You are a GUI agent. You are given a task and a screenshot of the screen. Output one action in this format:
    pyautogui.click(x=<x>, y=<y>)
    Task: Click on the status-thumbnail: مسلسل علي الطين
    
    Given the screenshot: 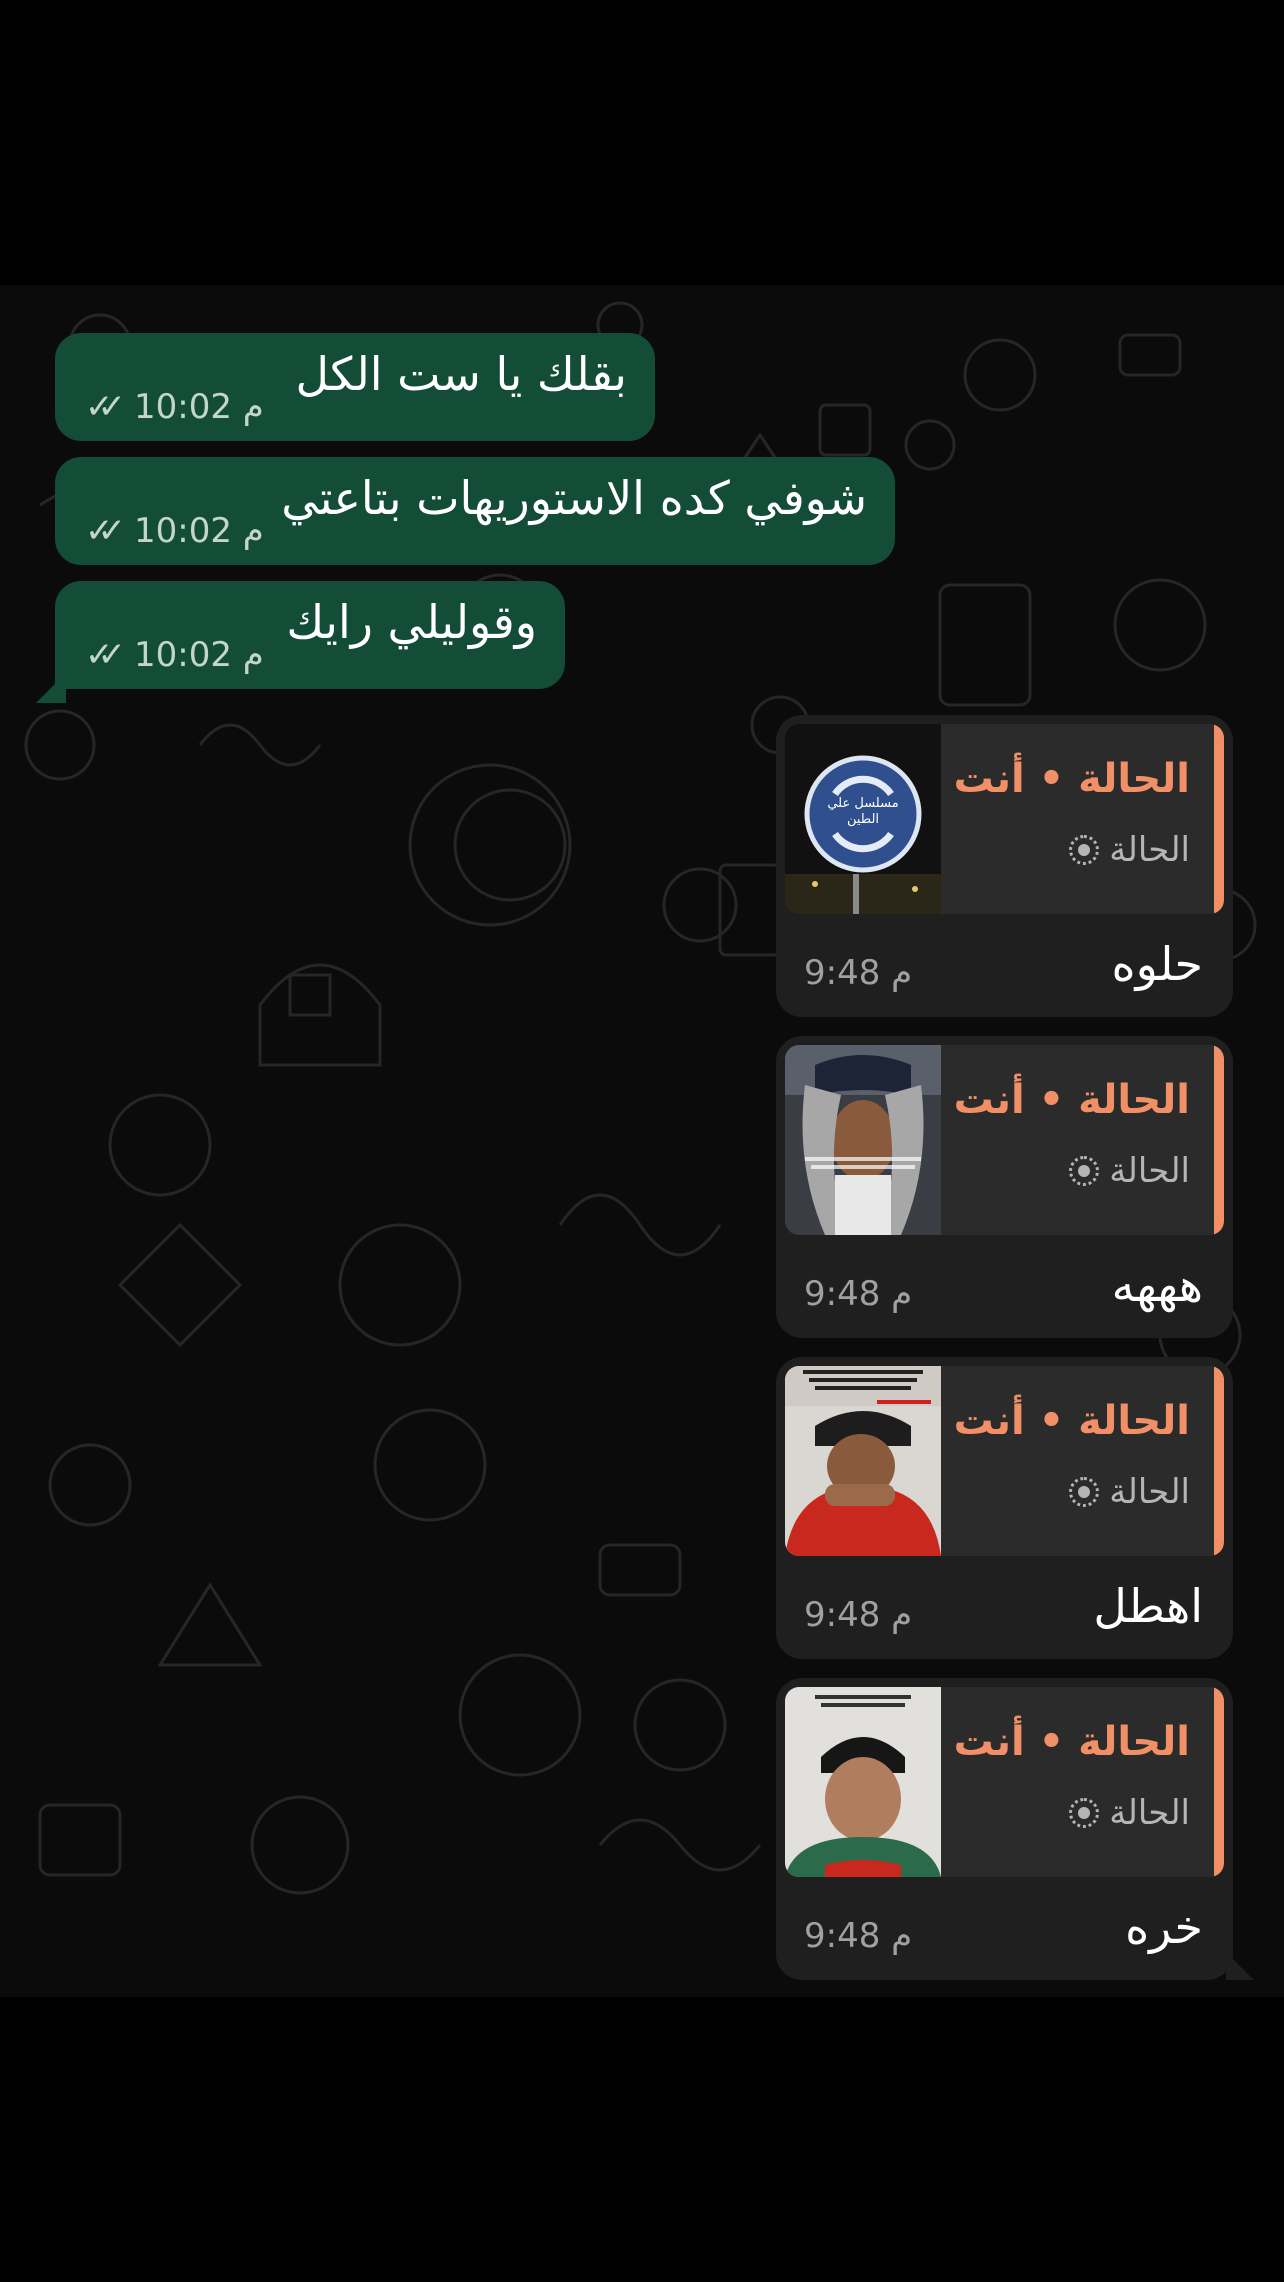 What is the action you would take?
    pyautogui.click(x=863, y=819)
    